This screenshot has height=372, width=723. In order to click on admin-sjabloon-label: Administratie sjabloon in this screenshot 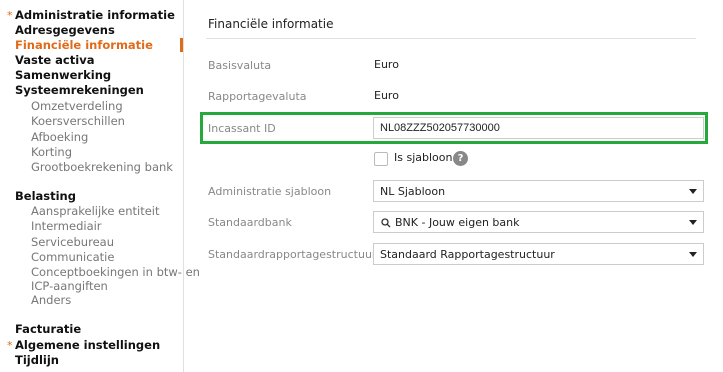, I will do `click(270, 191)`.